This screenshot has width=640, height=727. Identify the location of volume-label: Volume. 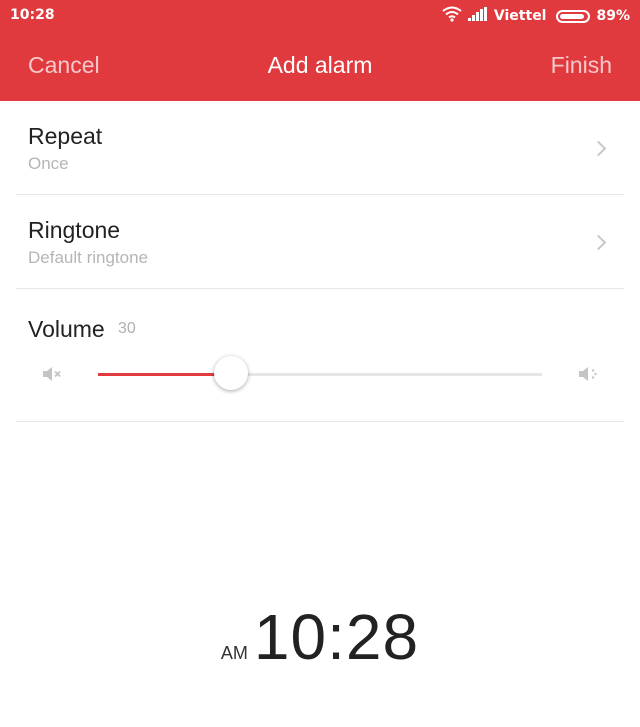
(66, 329).